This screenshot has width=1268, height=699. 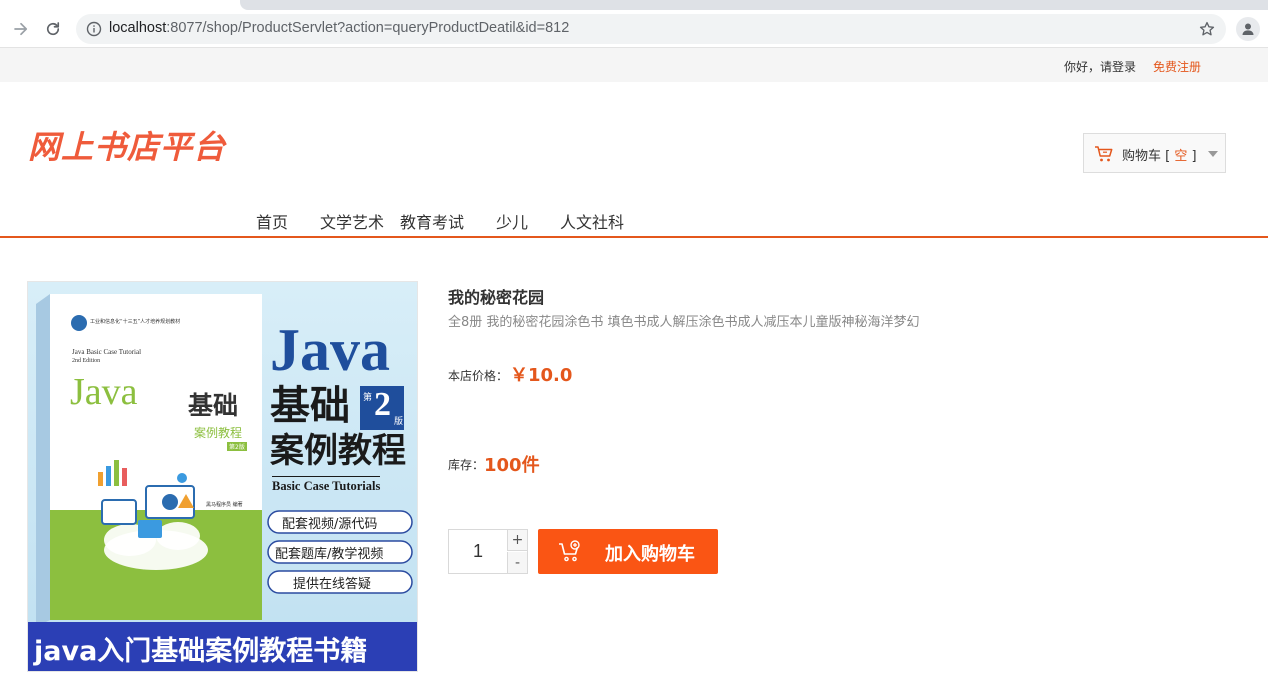 What do you see at coordinates (310, 405) in the screenshot?
I see `cover-jichu-big: 基础` at bounding box center [310, 405].